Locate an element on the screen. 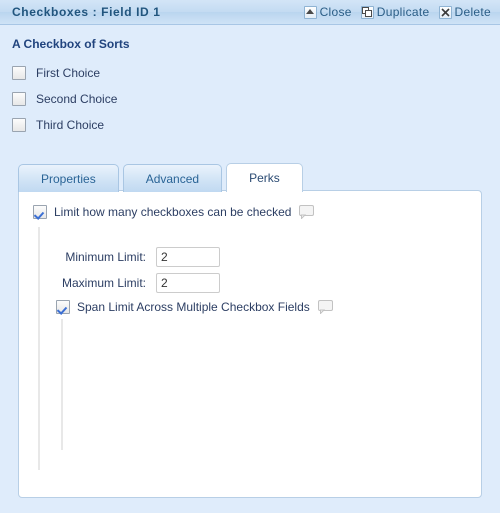  choice-row: Third Choice is located at coordinates (64, 125).